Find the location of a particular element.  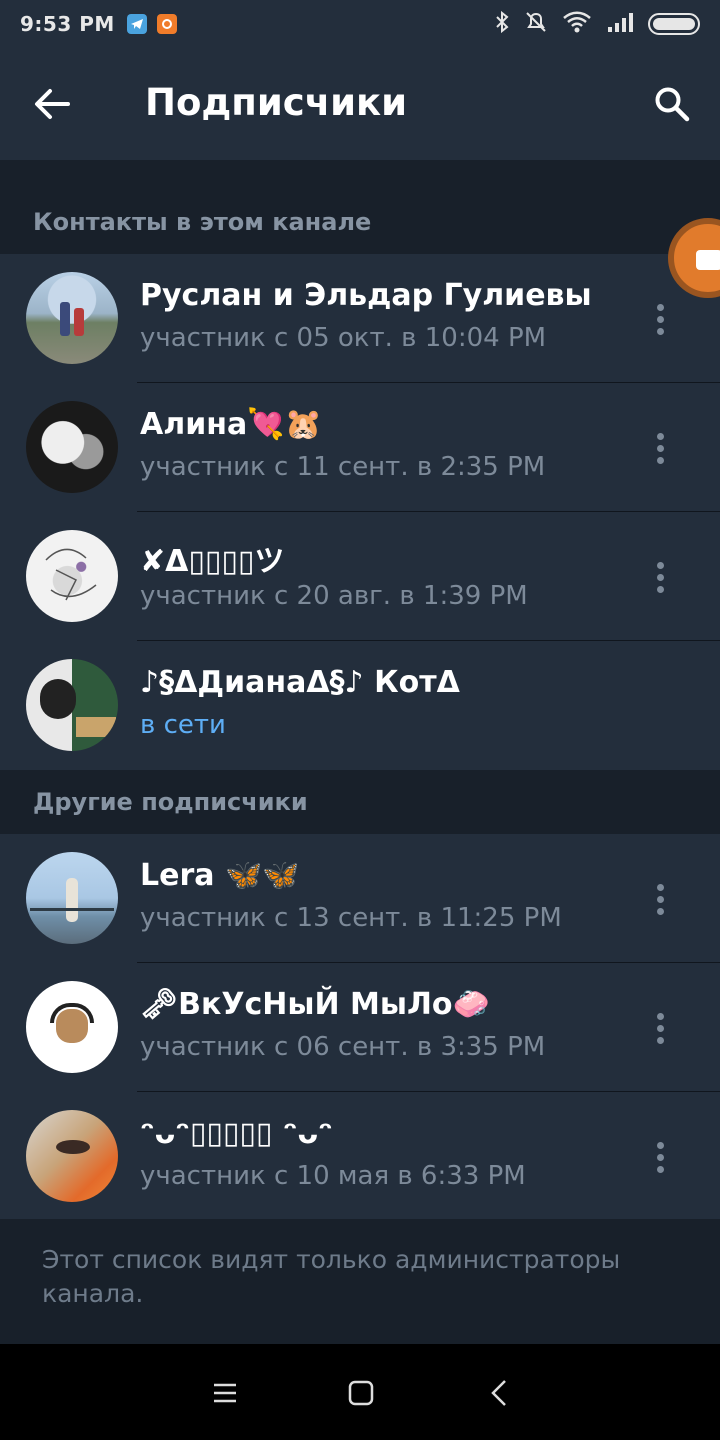

video-camera-icon is located at coordinates (708, 260).